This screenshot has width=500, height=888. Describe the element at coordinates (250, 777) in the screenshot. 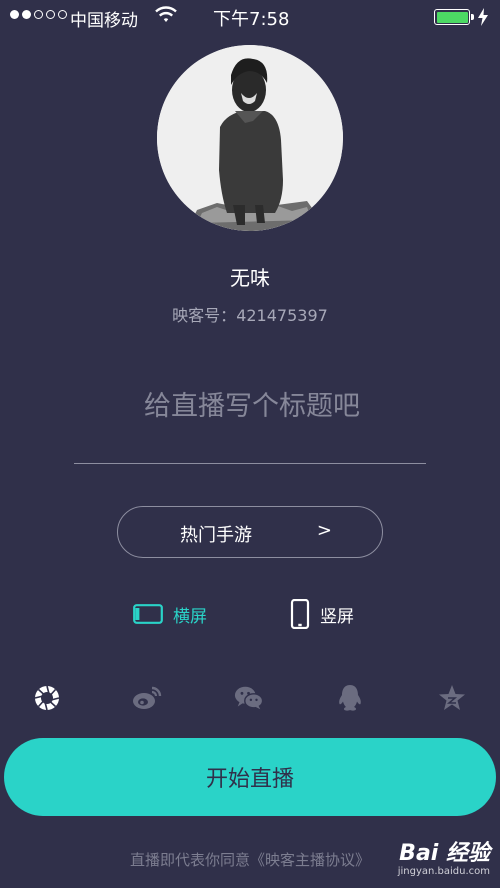

I see `start-live-button: 开始直播` at that location.